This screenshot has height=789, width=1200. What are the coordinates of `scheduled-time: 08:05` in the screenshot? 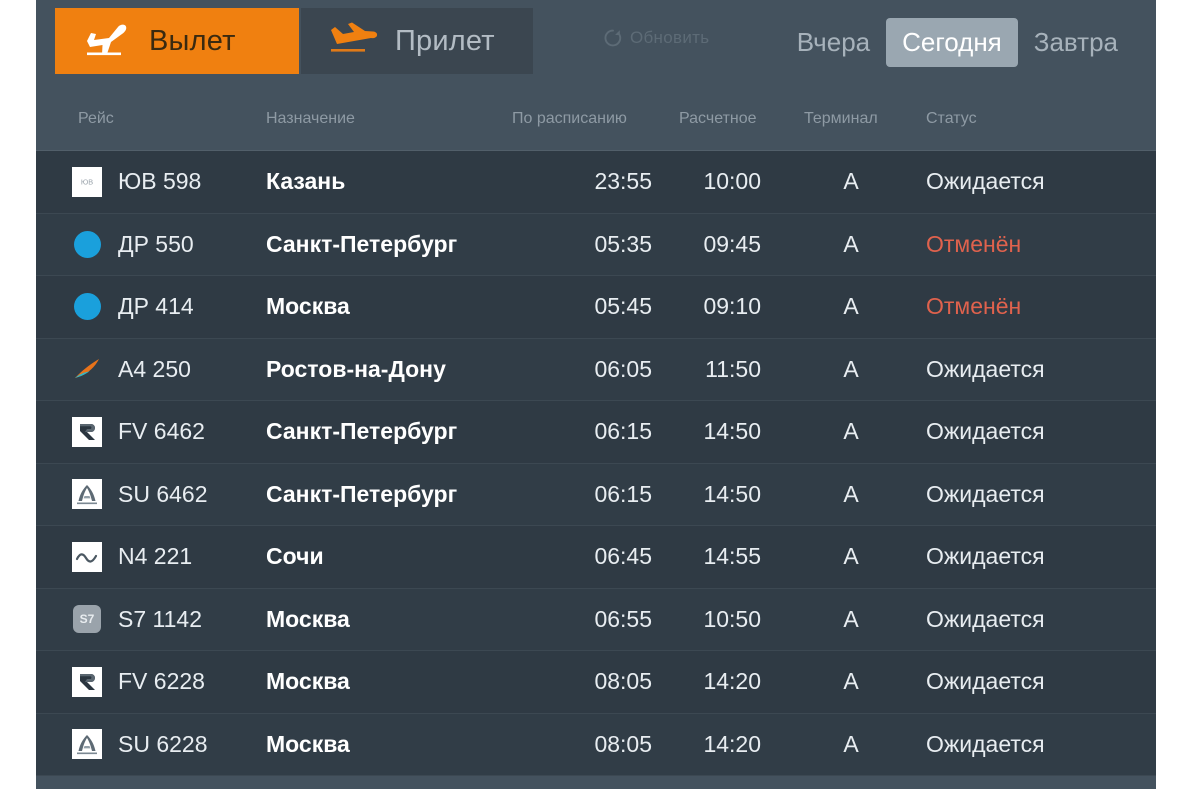 It's located at (623, 743).